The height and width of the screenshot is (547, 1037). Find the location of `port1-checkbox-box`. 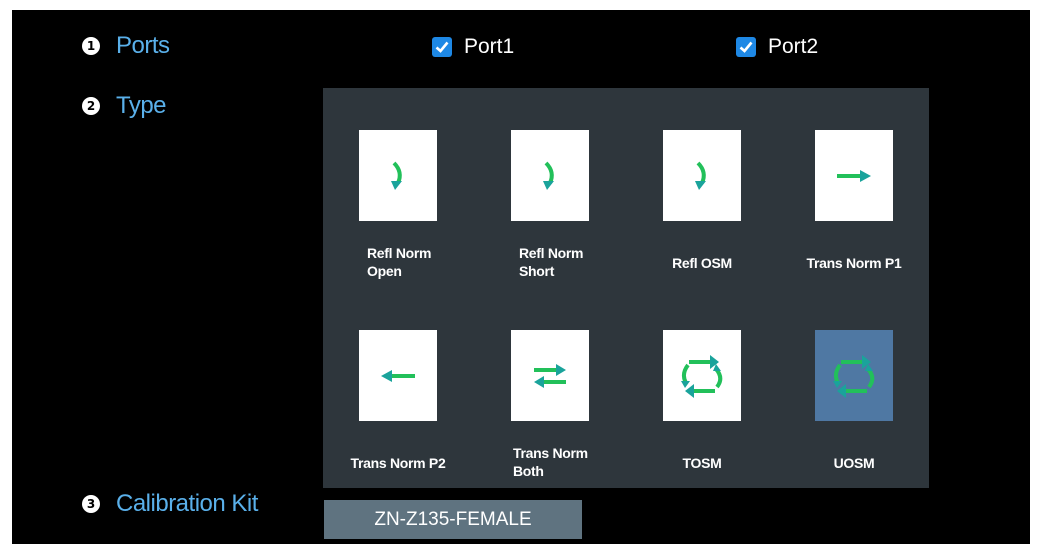

port1-checkbox-box is located at coordinates (442, 47).